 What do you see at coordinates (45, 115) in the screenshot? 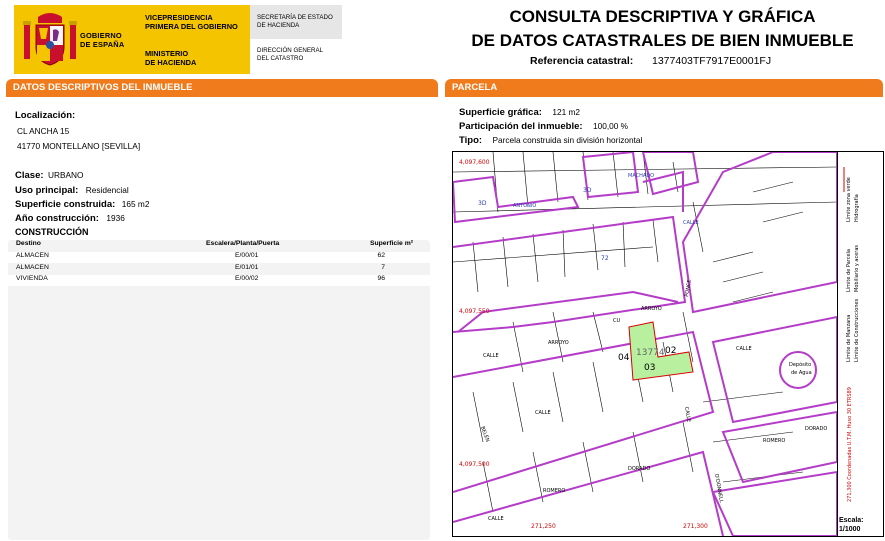
I see `localizacion-label: Localización:` at bounding box center [45, 115].